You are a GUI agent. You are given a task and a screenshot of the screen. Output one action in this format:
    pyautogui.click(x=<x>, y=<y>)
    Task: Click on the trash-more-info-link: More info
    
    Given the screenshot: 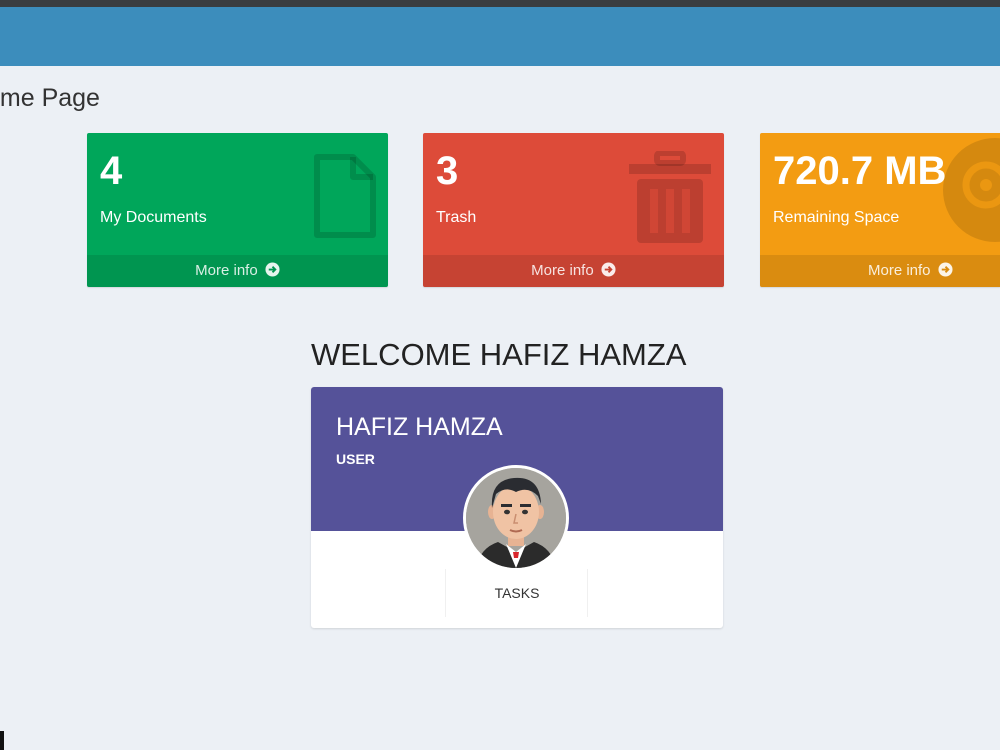 What is the action you would take?
    pyautogui.click(x=573, y=271)
    